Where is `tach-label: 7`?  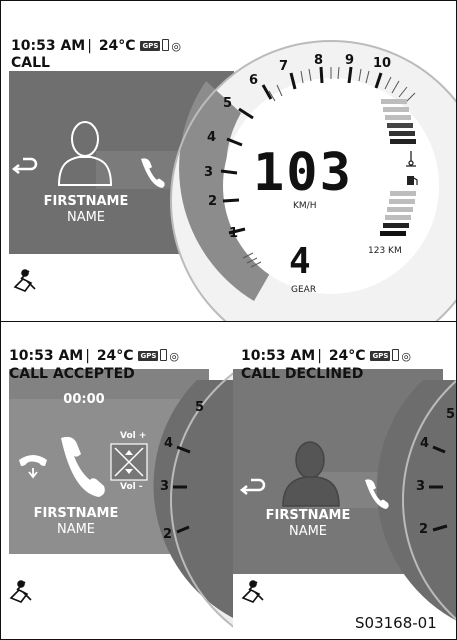
tach-label: 7 is located at coordinates (284, 66).